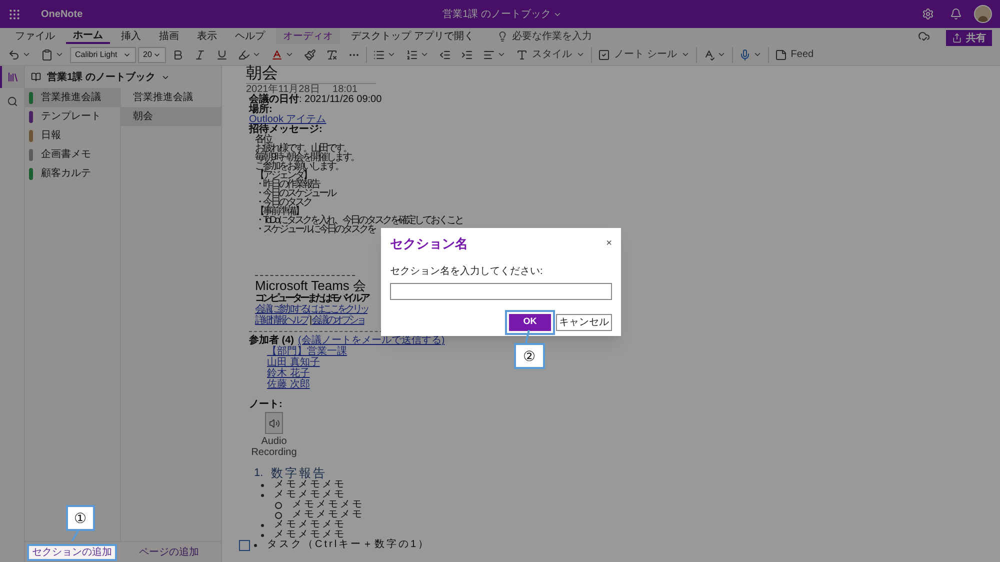 This screenshot has height=562, width=1000. I want to click on search-field: 必要な作業を入力, so click(582, 36).